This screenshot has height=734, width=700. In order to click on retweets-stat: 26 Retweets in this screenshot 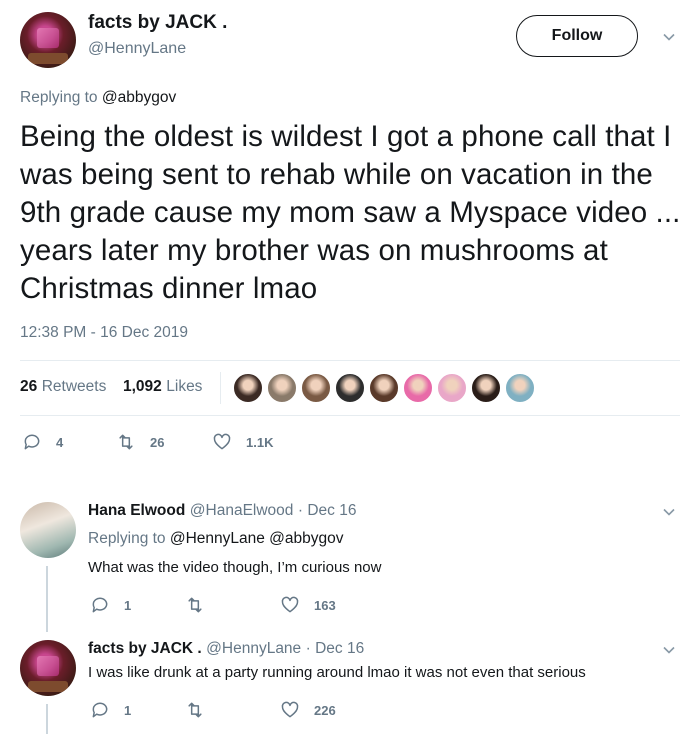, I will do `click(63, 387)`.